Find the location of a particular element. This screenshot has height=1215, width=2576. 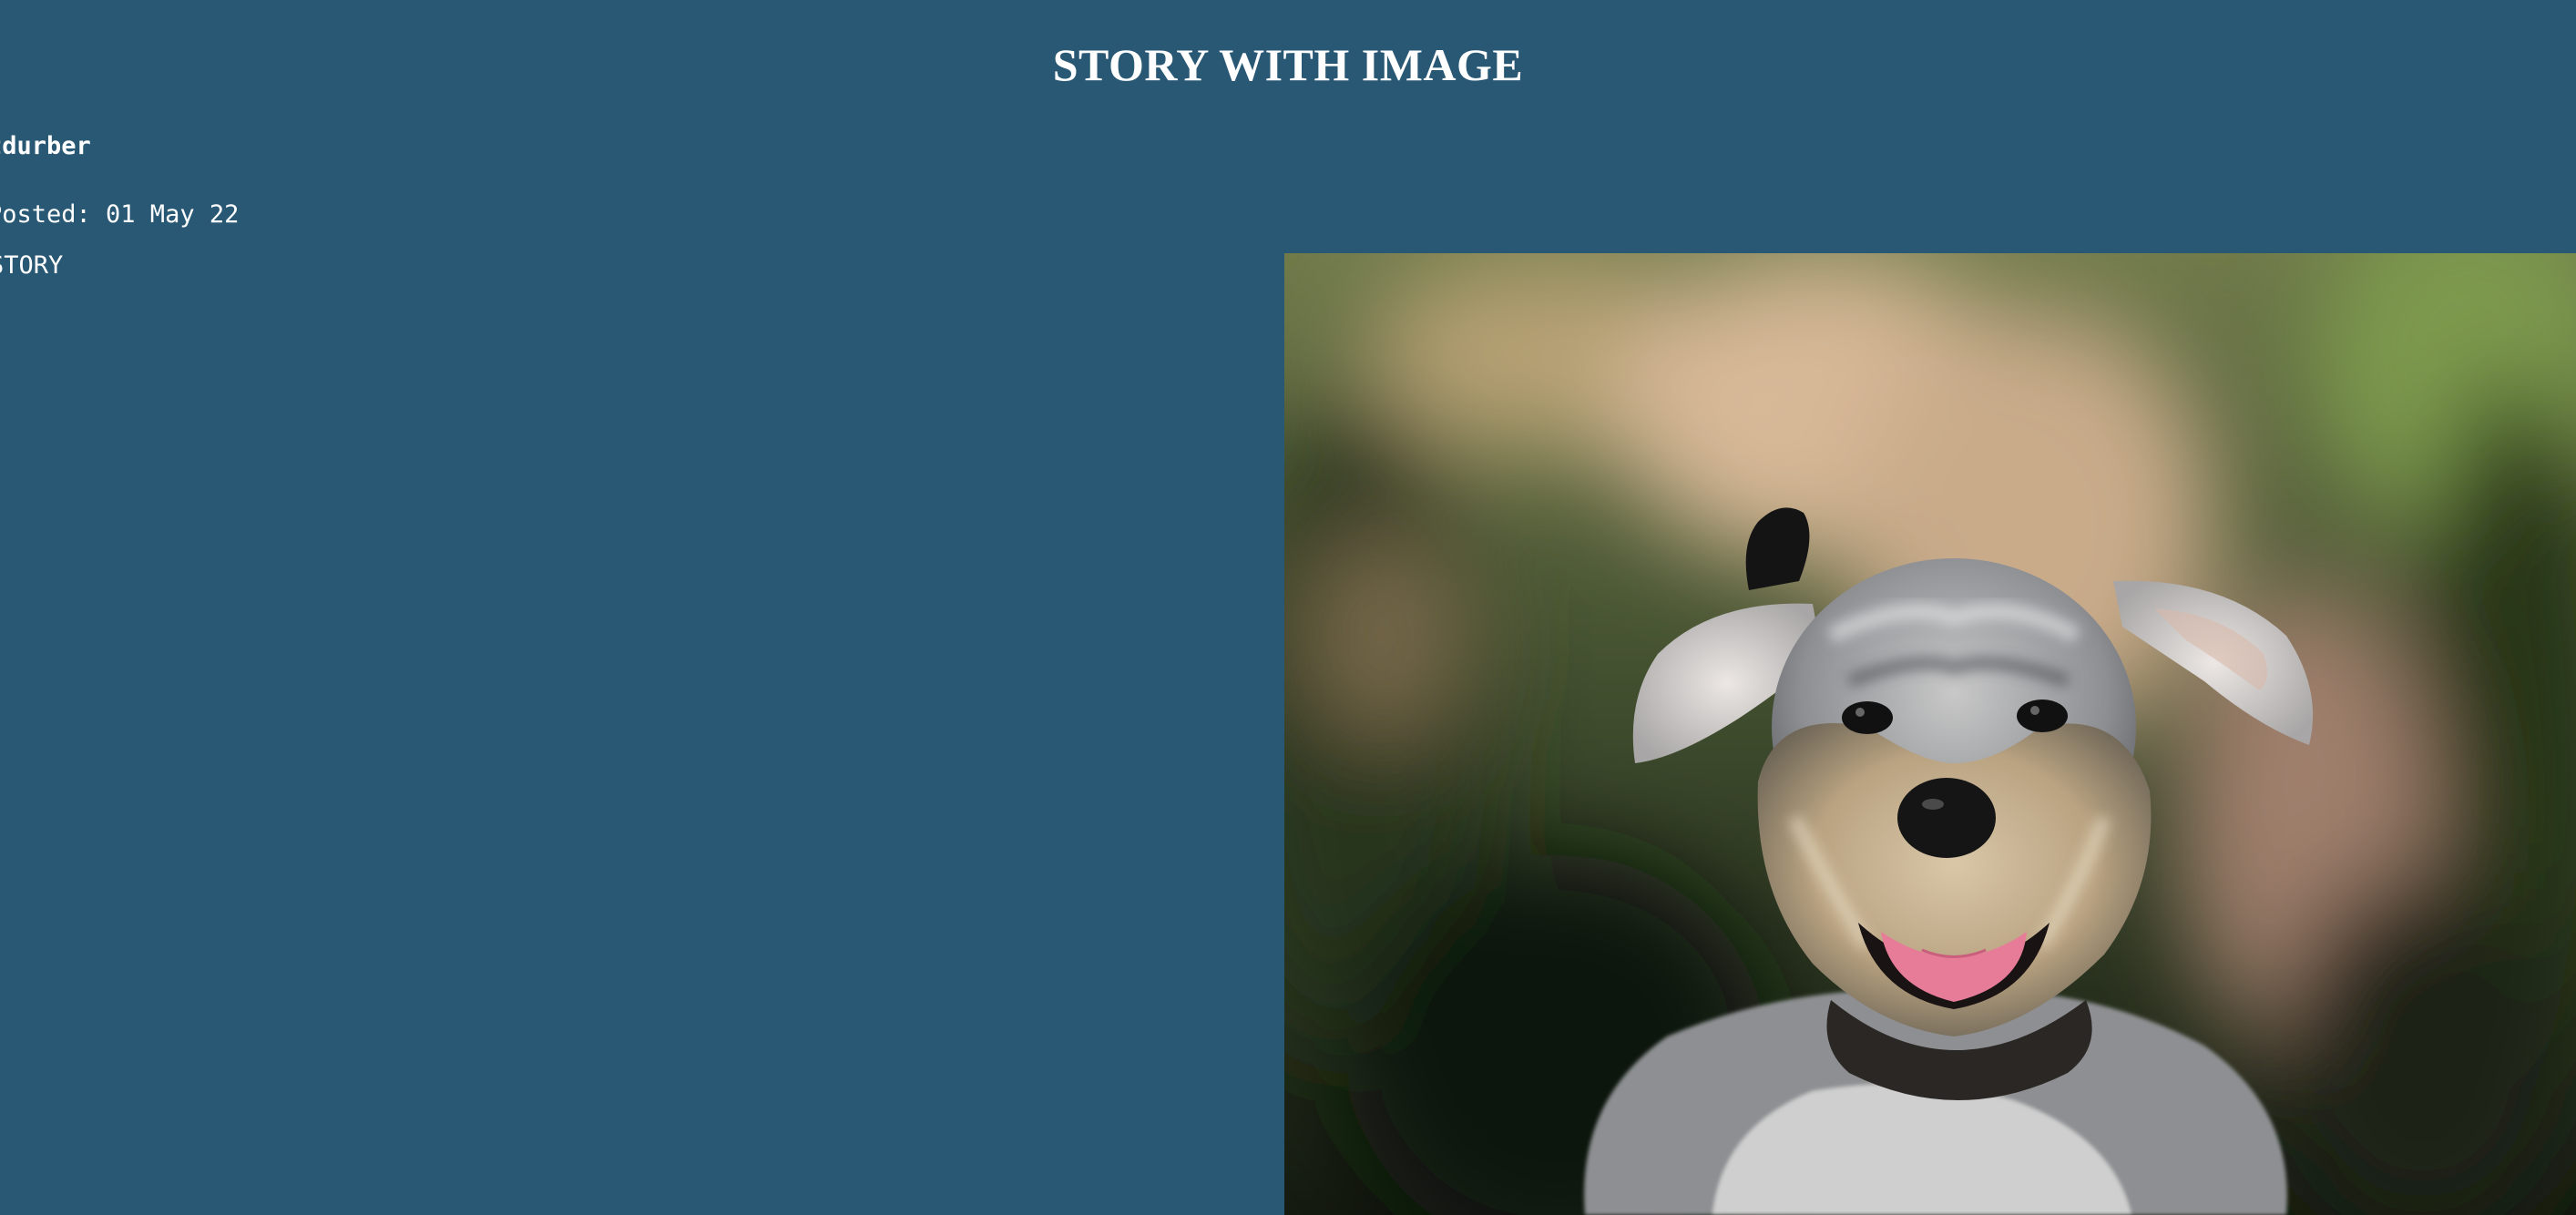

author-name: tdurber is located at coordinates (46, 146).